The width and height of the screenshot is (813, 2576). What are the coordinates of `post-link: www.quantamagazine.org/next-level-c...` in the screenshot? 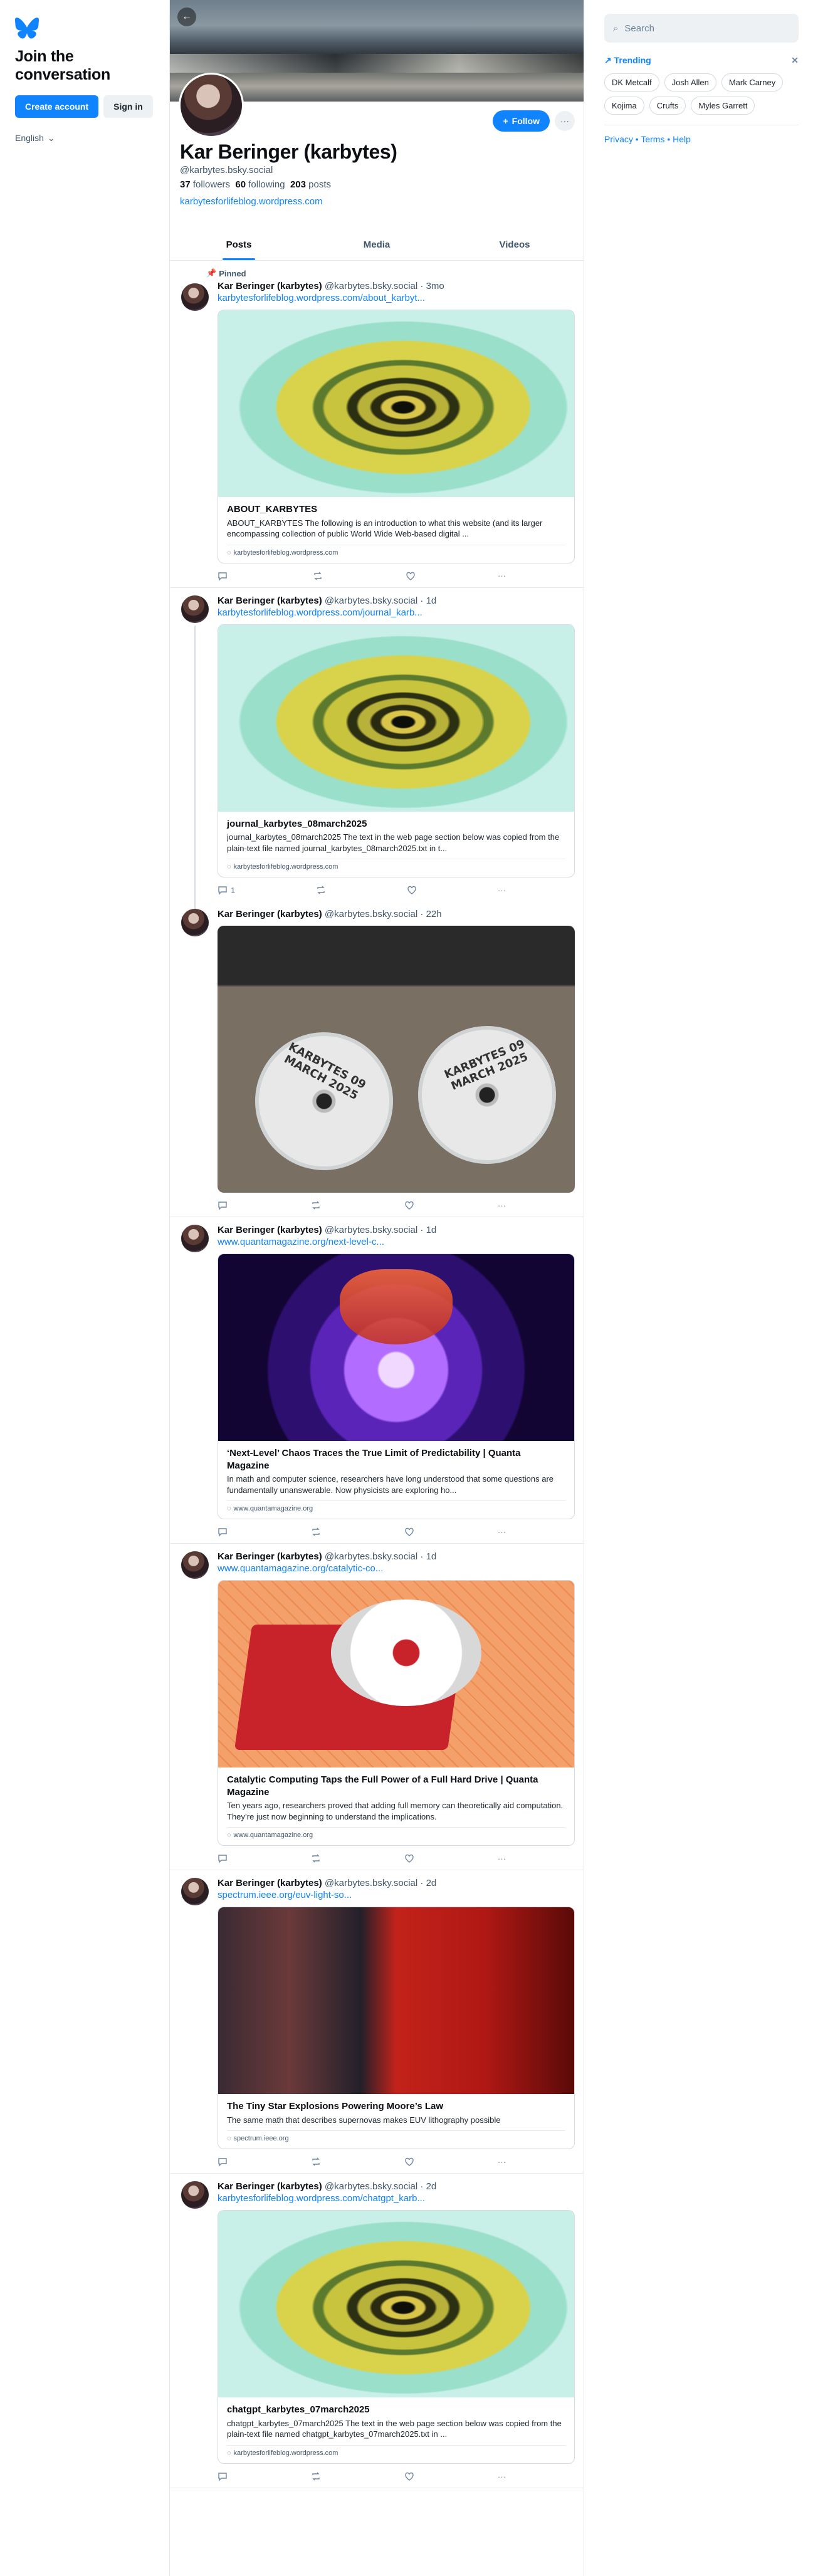 It's located at (396, 1242).